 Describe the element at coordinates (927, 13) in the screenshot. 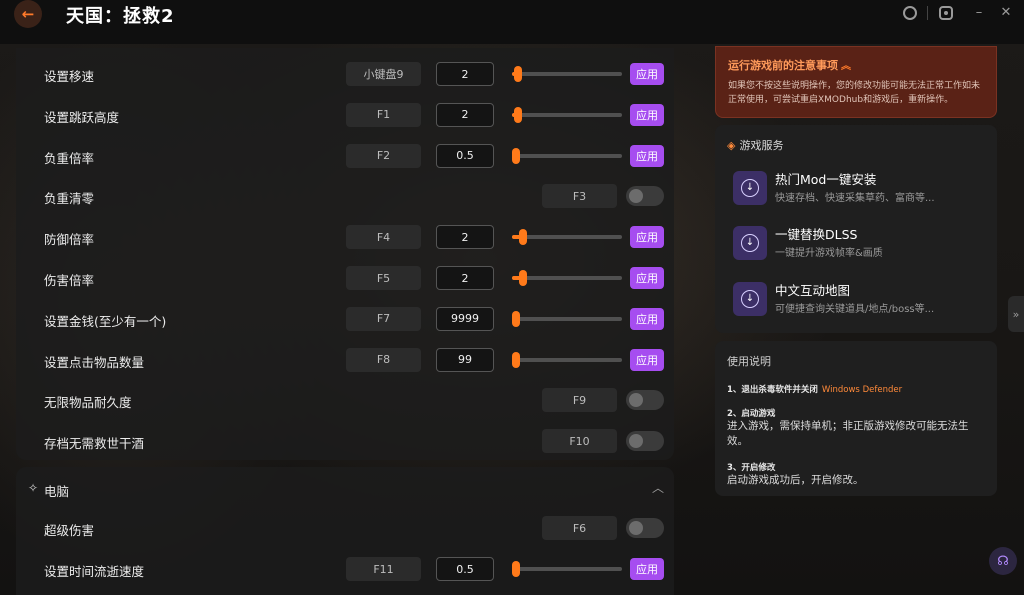

I see `divider` at that location.